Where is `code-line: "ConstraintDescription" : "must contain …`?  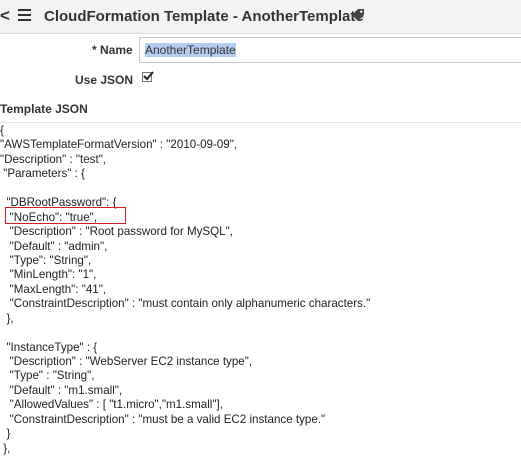
code-line: "ConstraintDescription" : "must contain … is located at coordinates (185, 304).